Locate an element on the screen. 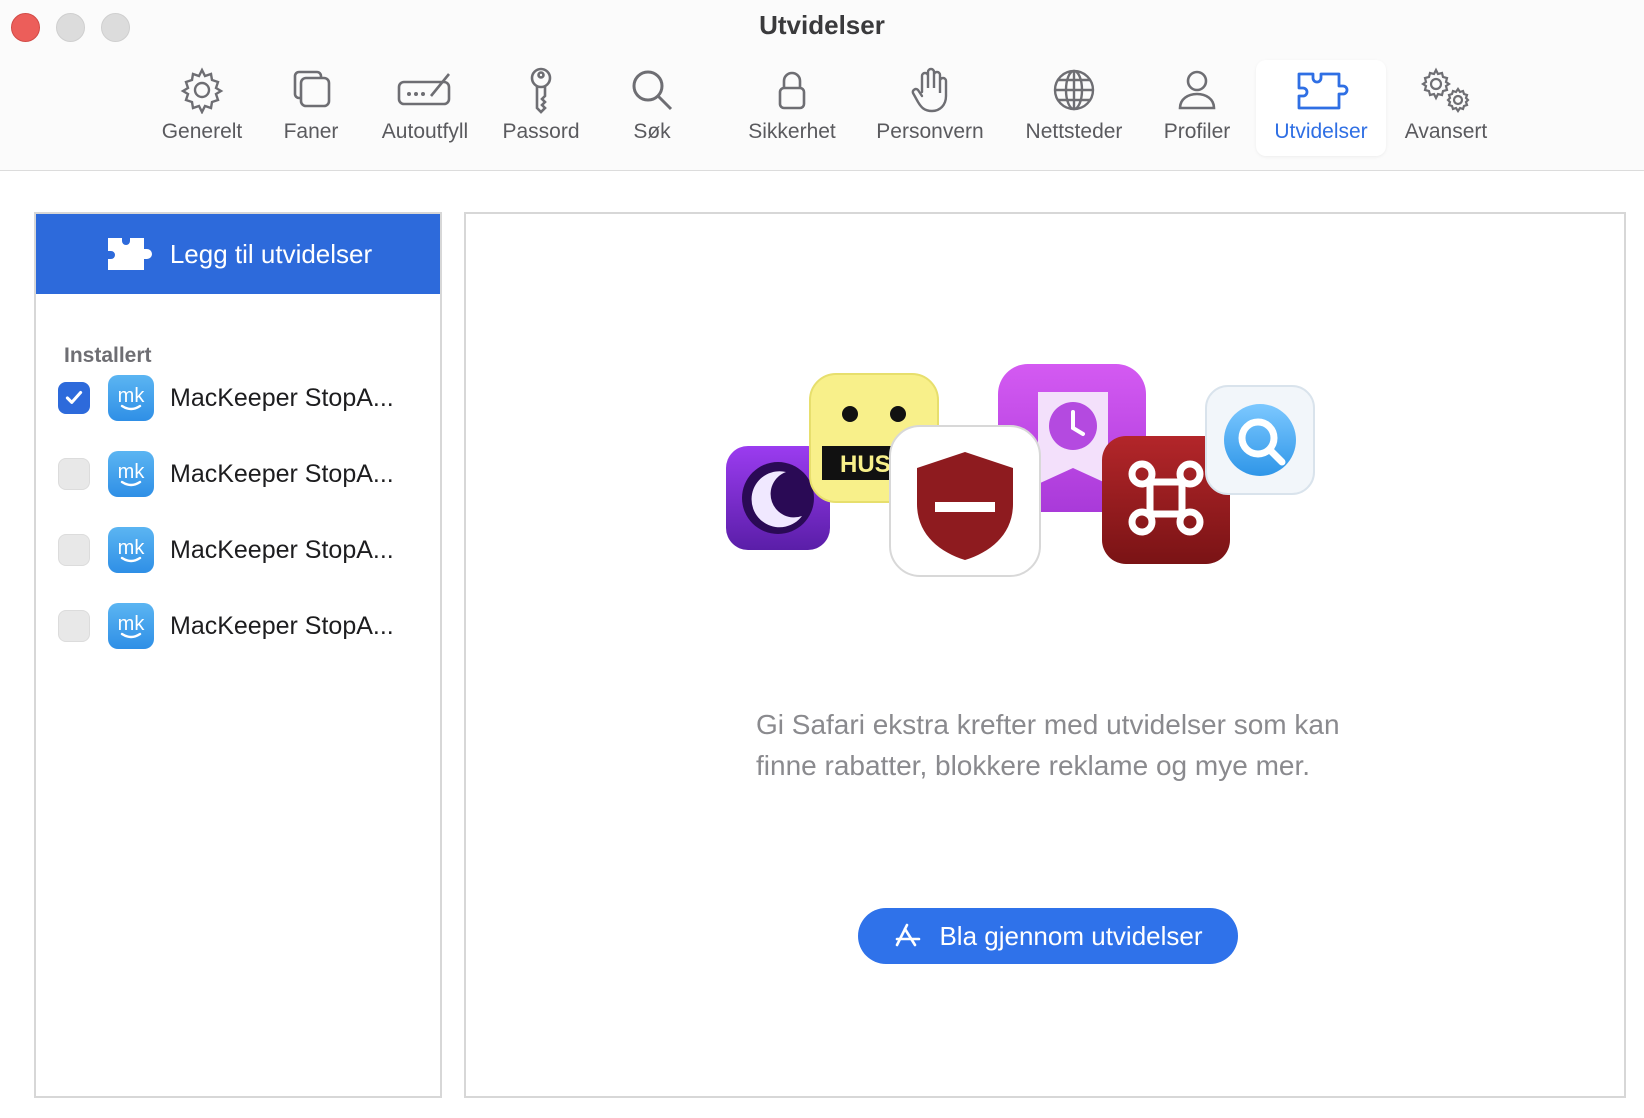  lock-icon is located at coordinates (792, 90).